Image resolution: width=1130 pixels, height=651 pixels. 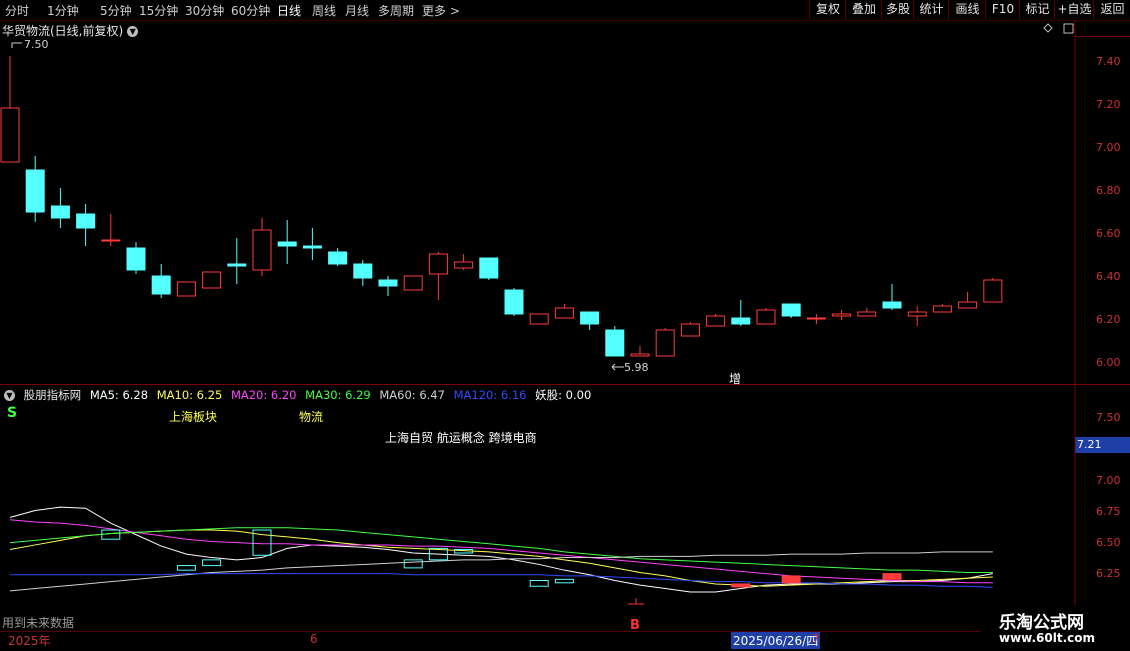 What do you see at coordinates (311, 417) in the screenshot?
I see `industry-label: 物流` at bounding box center [311, 417].